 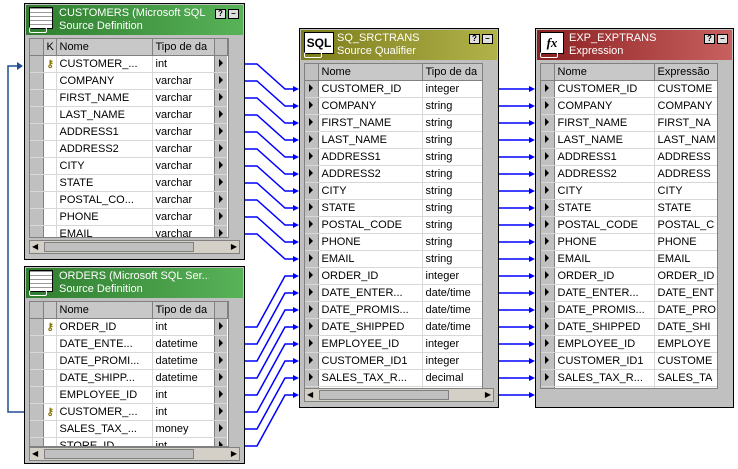 I want to click on source-qualifier-header: SQL SQ_SRCTRANS Source Qualifier ? –, so click(x=399, y=45).